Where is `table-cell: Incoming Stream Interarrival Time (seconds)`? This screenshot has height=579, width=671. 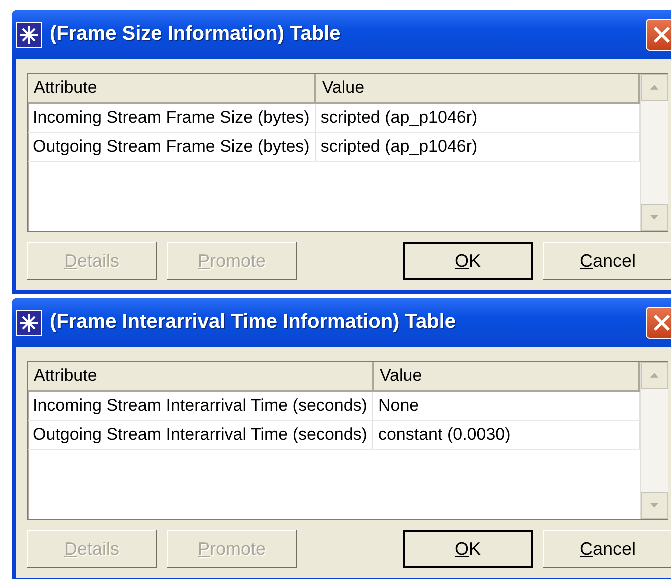
table-cell: Incoming Stream Interarrival Time (seconds) is located at coordinates (200, 405).